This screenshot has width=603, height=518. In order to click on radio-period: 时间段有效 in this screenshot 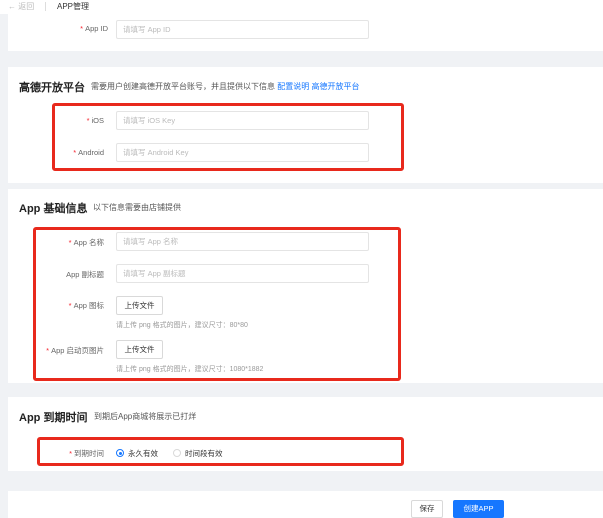, I will do `click(198, 453)`.